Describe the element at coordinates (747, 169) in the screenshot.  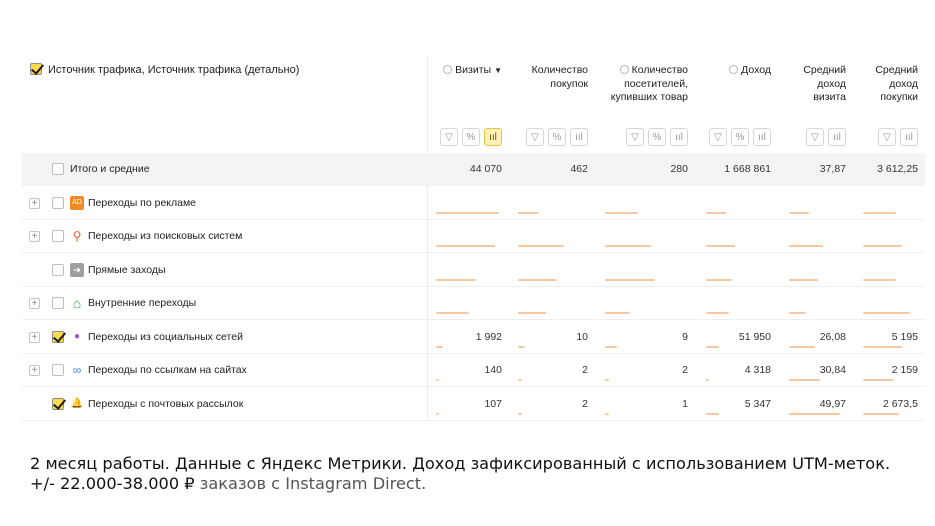
I see `metric-cell: 1 668 861` at that location.